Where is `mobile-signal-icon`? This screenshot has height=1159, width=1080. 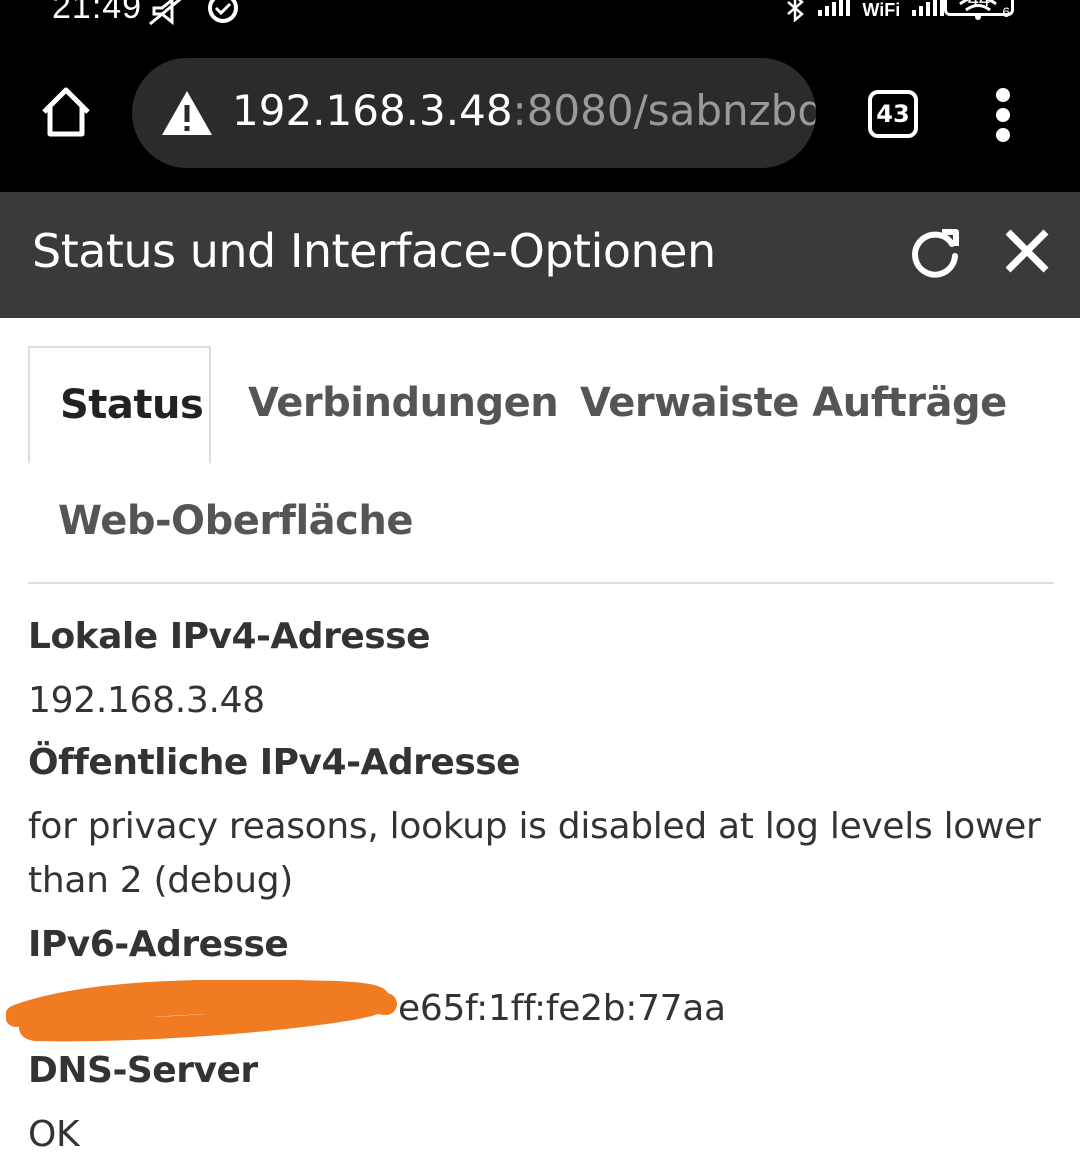
mobile-signal-icon is located at coordinates (834, 8).